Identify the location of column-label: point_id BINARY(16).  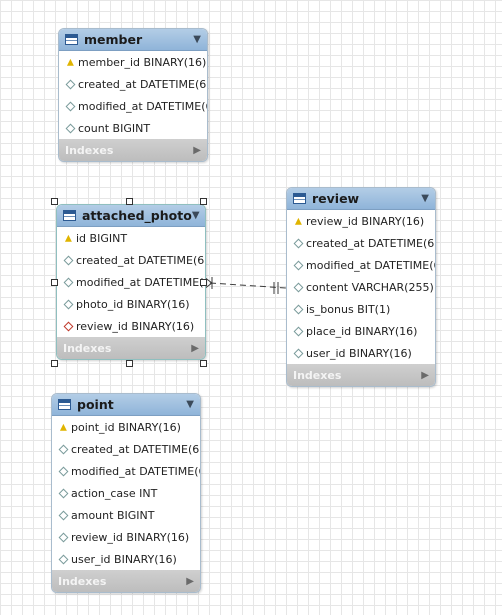
(126, 427).